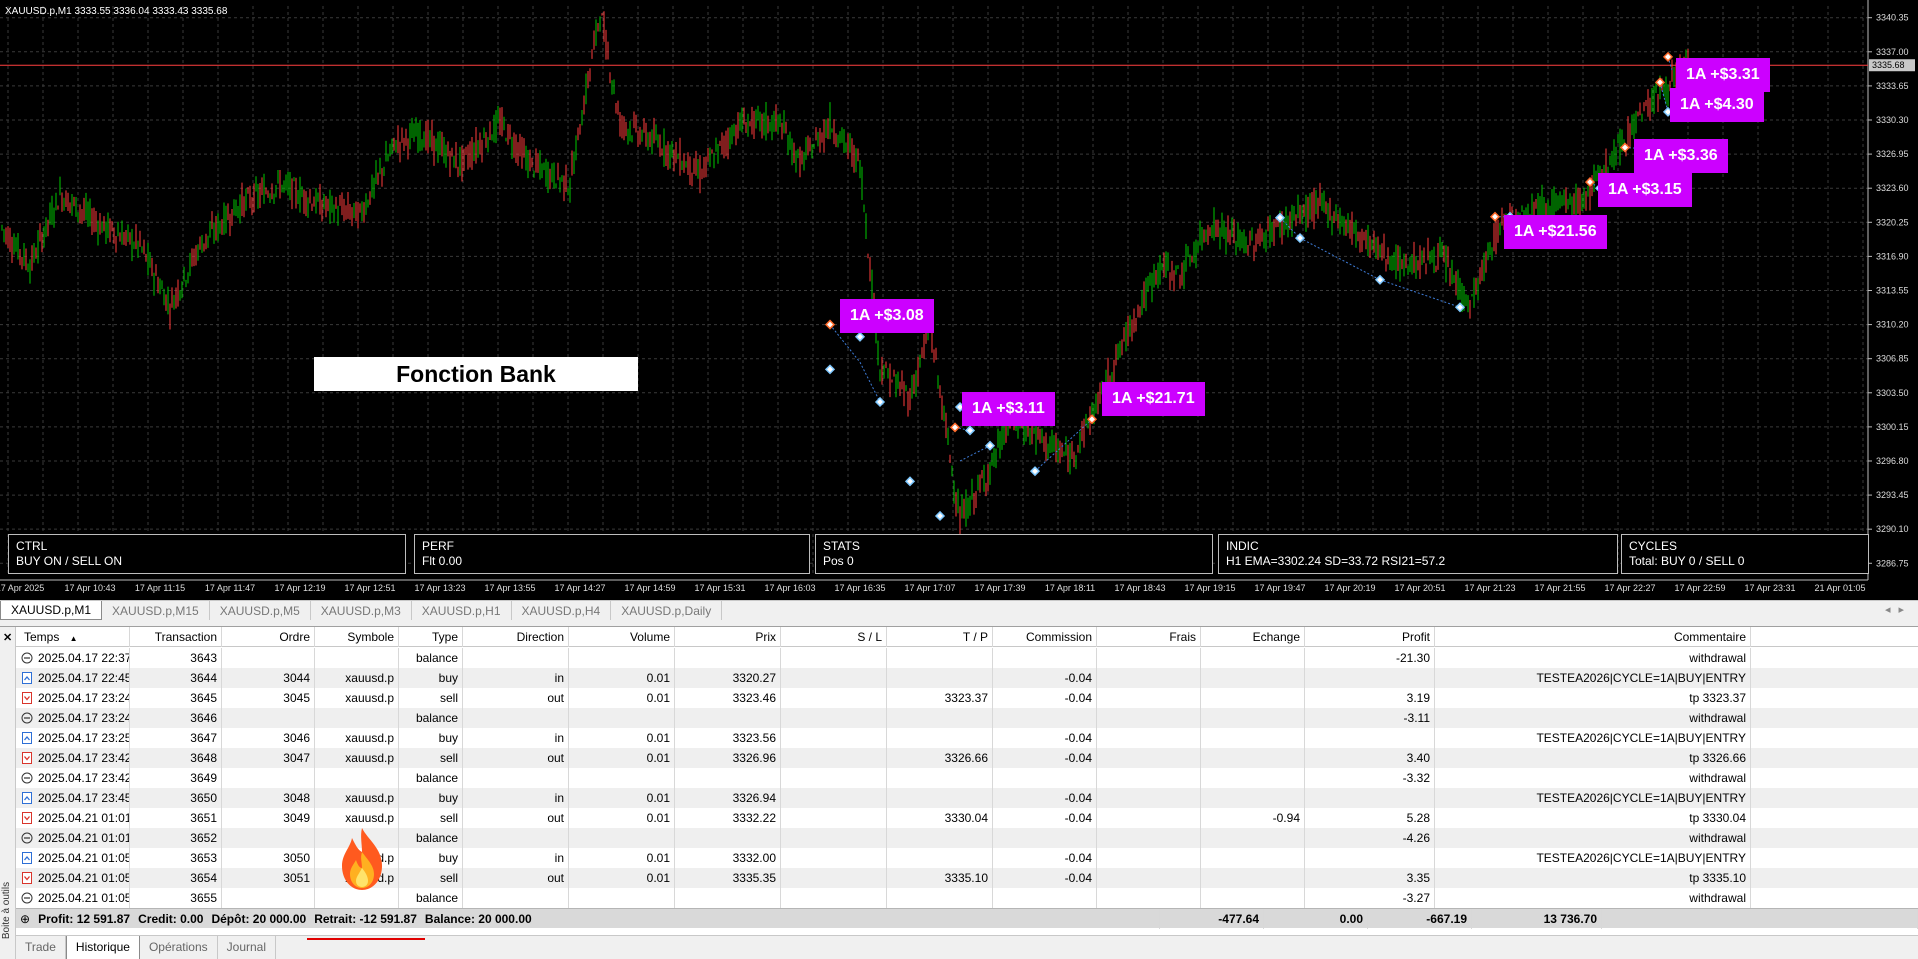  Describe the element at coordinates (268, 738) in the screenshot. I see `cell-ordre: 3046` at that location.